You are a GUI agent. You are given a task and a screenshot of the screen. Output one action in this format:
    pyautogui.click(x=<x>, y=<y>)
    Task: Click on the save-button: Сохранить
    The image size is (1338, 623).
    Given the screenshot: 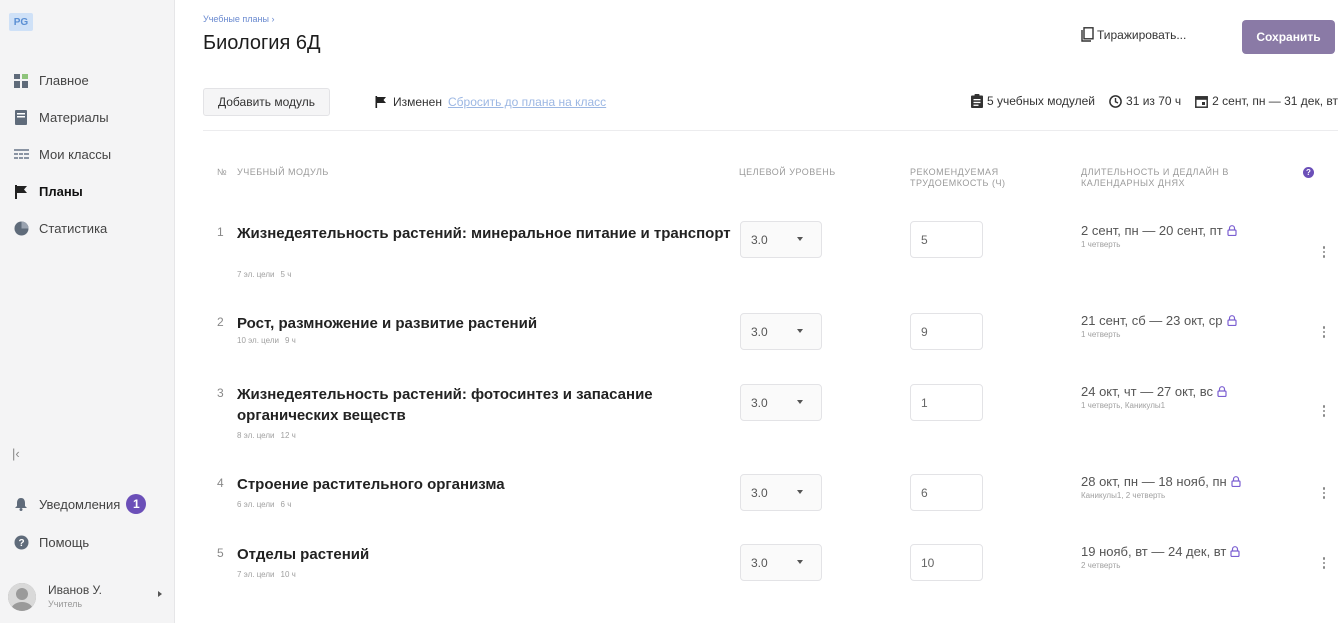 What is the action you would take?
    pyautogui.click(x=1288, y=37)
    